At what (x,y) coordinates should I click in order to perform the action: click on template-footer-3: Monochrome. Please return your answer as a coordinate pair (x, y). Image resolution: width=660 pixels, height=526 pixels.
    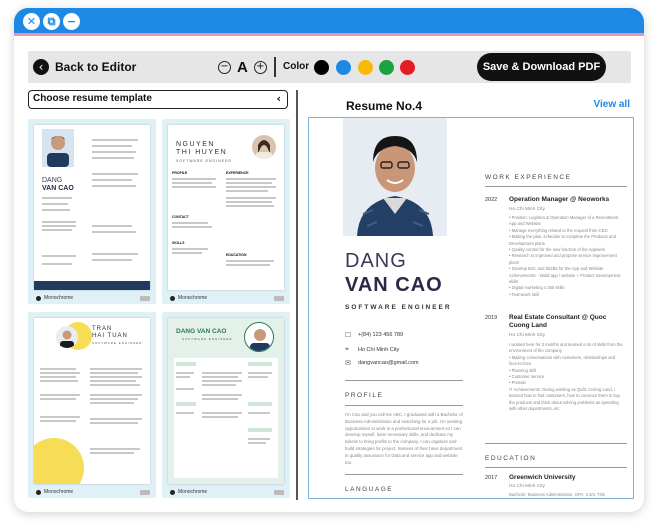
    Looking at the image, I should click on (54, 492).